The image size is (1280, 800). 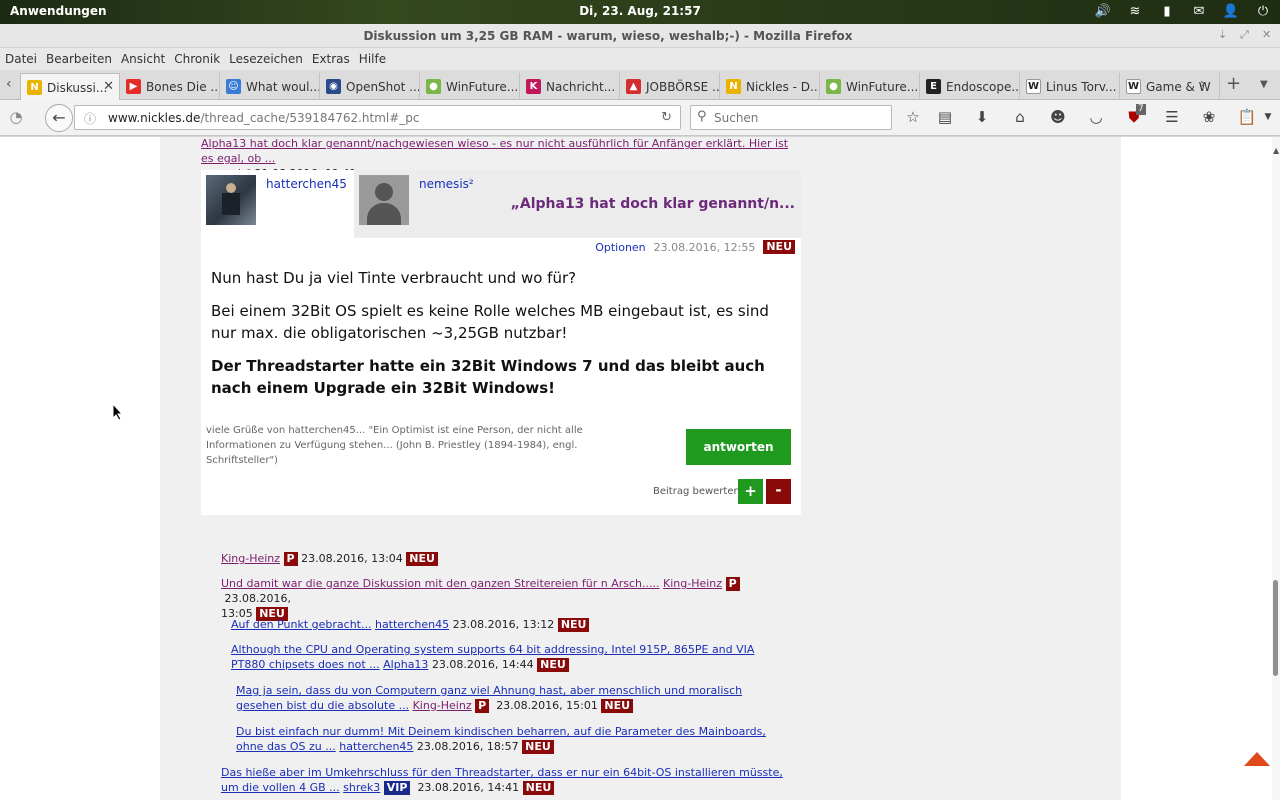 I want to click on color-extension-icon: ❀, so click(x=1209, y=117).